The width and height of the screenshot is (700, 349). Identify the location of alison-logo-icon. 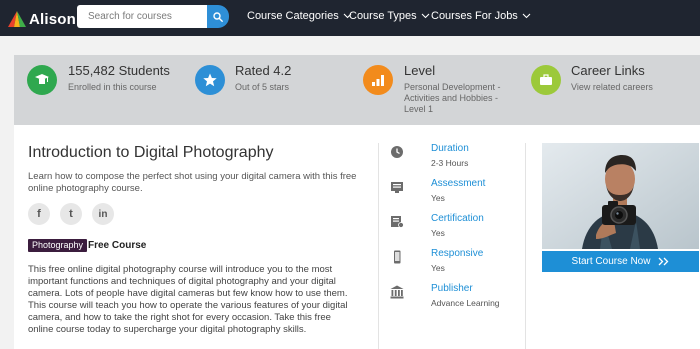
(17, 19).